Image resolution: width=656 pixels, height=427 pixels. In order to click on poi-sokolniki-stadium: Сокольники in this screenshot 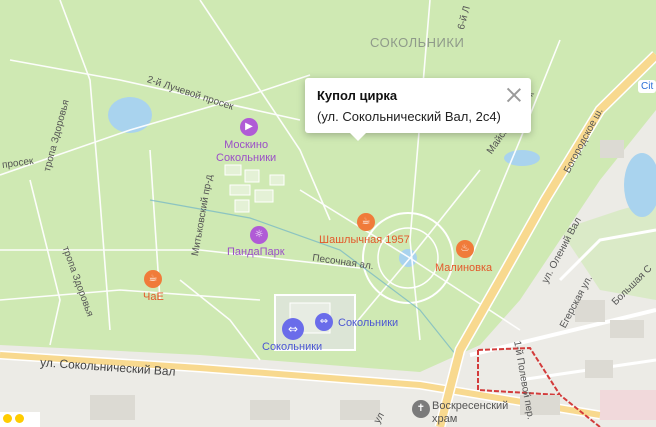, I will do `click(292, 347)`.